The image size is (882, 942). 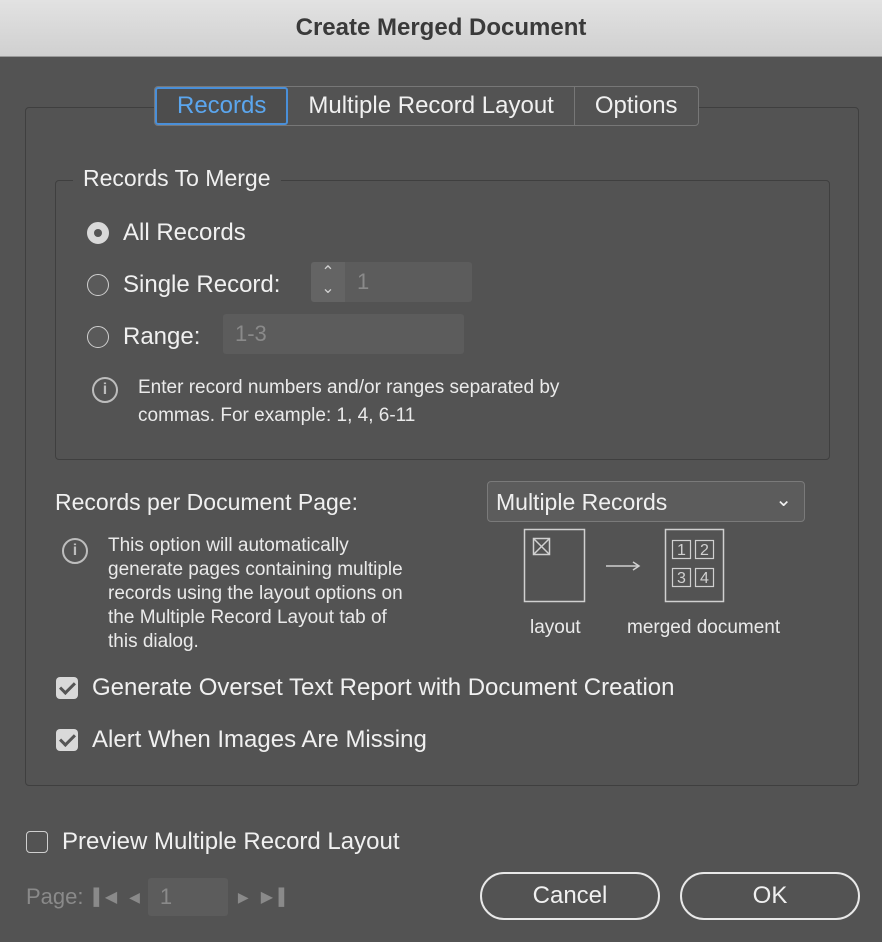 I want to click on records-per-page-dropdown: Multiple Records ⌄, so click(x=646, y=501).